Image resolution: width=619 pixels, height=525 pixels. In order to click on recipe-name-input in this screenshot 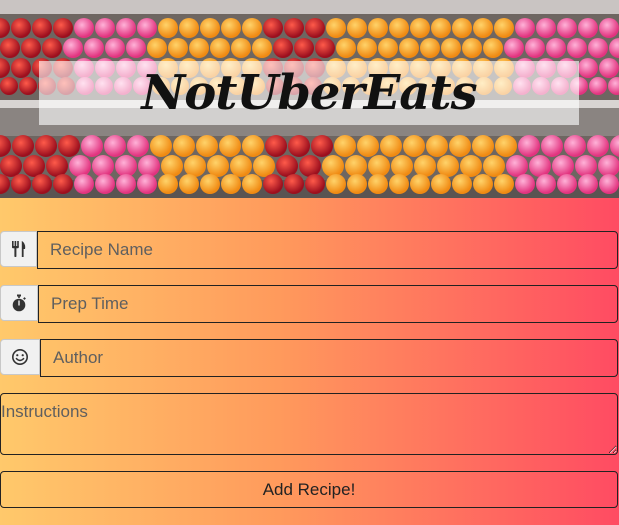, I will do `click(327, 250)`.